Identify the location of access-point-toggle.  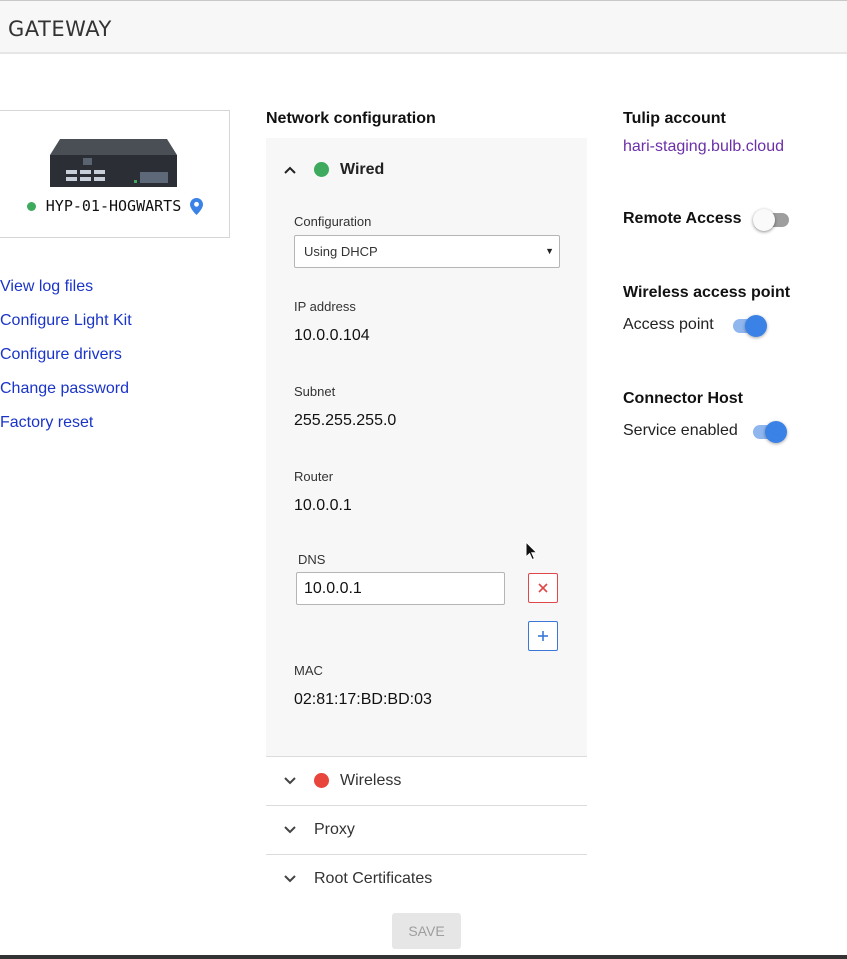
(749, 326).